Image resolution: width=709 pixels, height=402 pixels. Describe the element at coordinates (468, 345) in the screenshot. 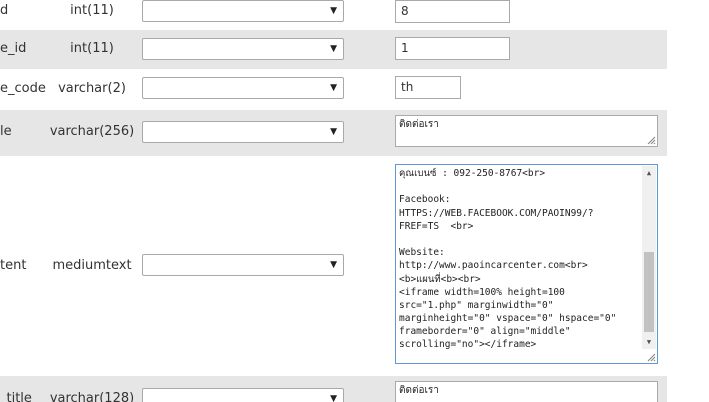

I see `textarea-line: scrolling="no"></iframe>` at that location.